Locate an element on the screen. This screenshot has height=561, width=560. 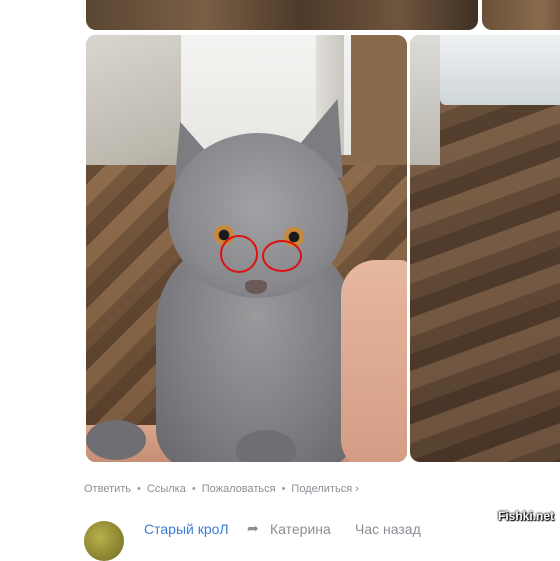
chevron-right-icon: › is located at coordinates (357, 489).